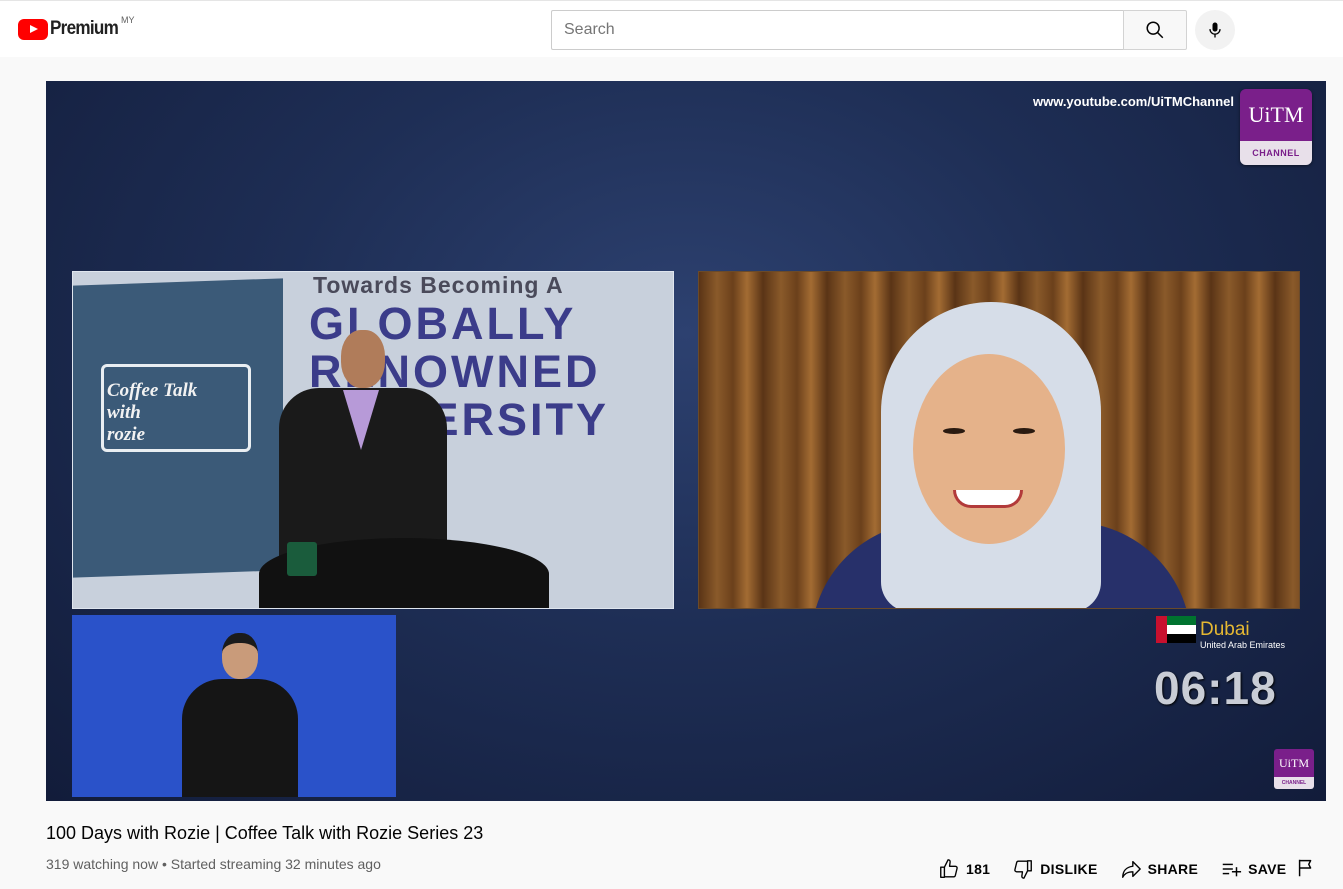 The width and height of the screenshot is (1343, 889). Describe the element at coordinates (240, 738) in the screenshot. I see `interpreter-figure` at that location.